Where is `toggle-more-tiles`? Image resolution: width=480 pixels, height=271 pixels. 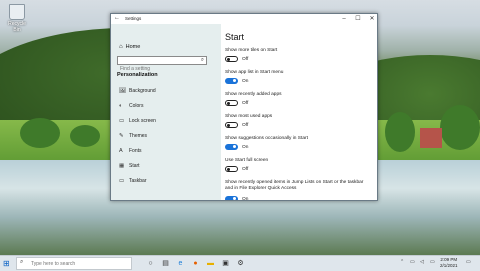 toggle-more-tiles is located at coordinates (231, 59).